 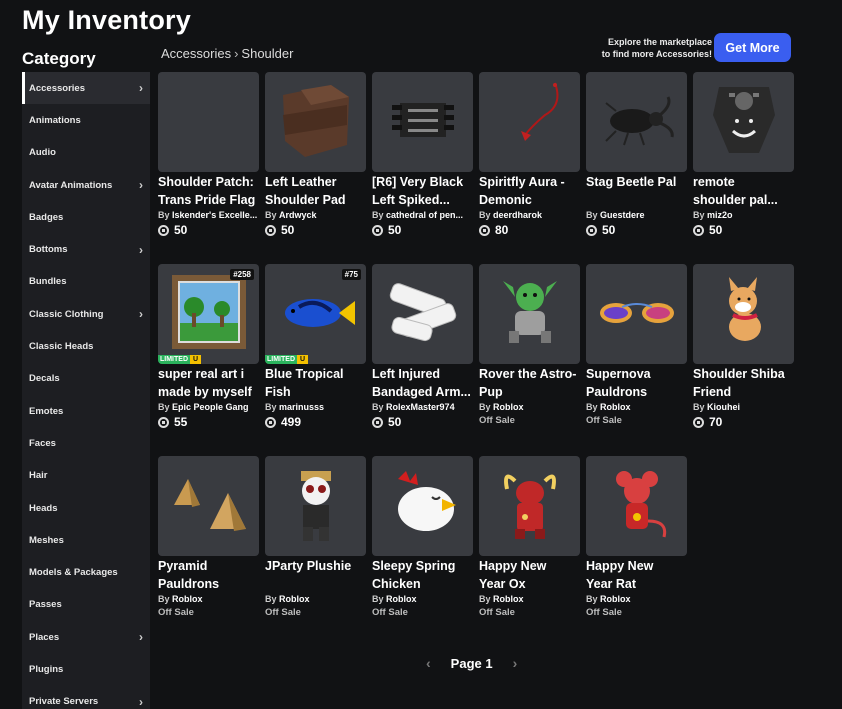 I want to click on creator-name: Epic People Gang, so click(x=210, y=407).